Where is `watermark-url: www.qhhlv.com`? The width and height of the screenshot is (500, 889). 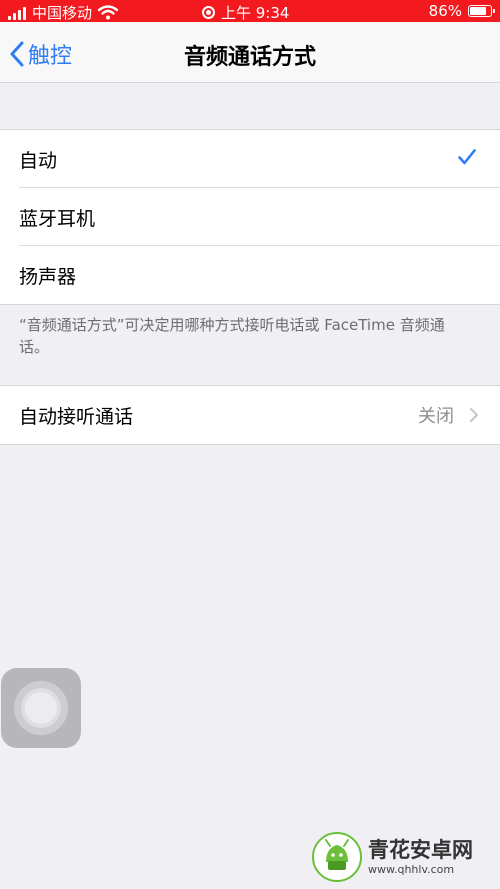 watermark-url: www.qhhlv.com is located at coordinates (411, 869).